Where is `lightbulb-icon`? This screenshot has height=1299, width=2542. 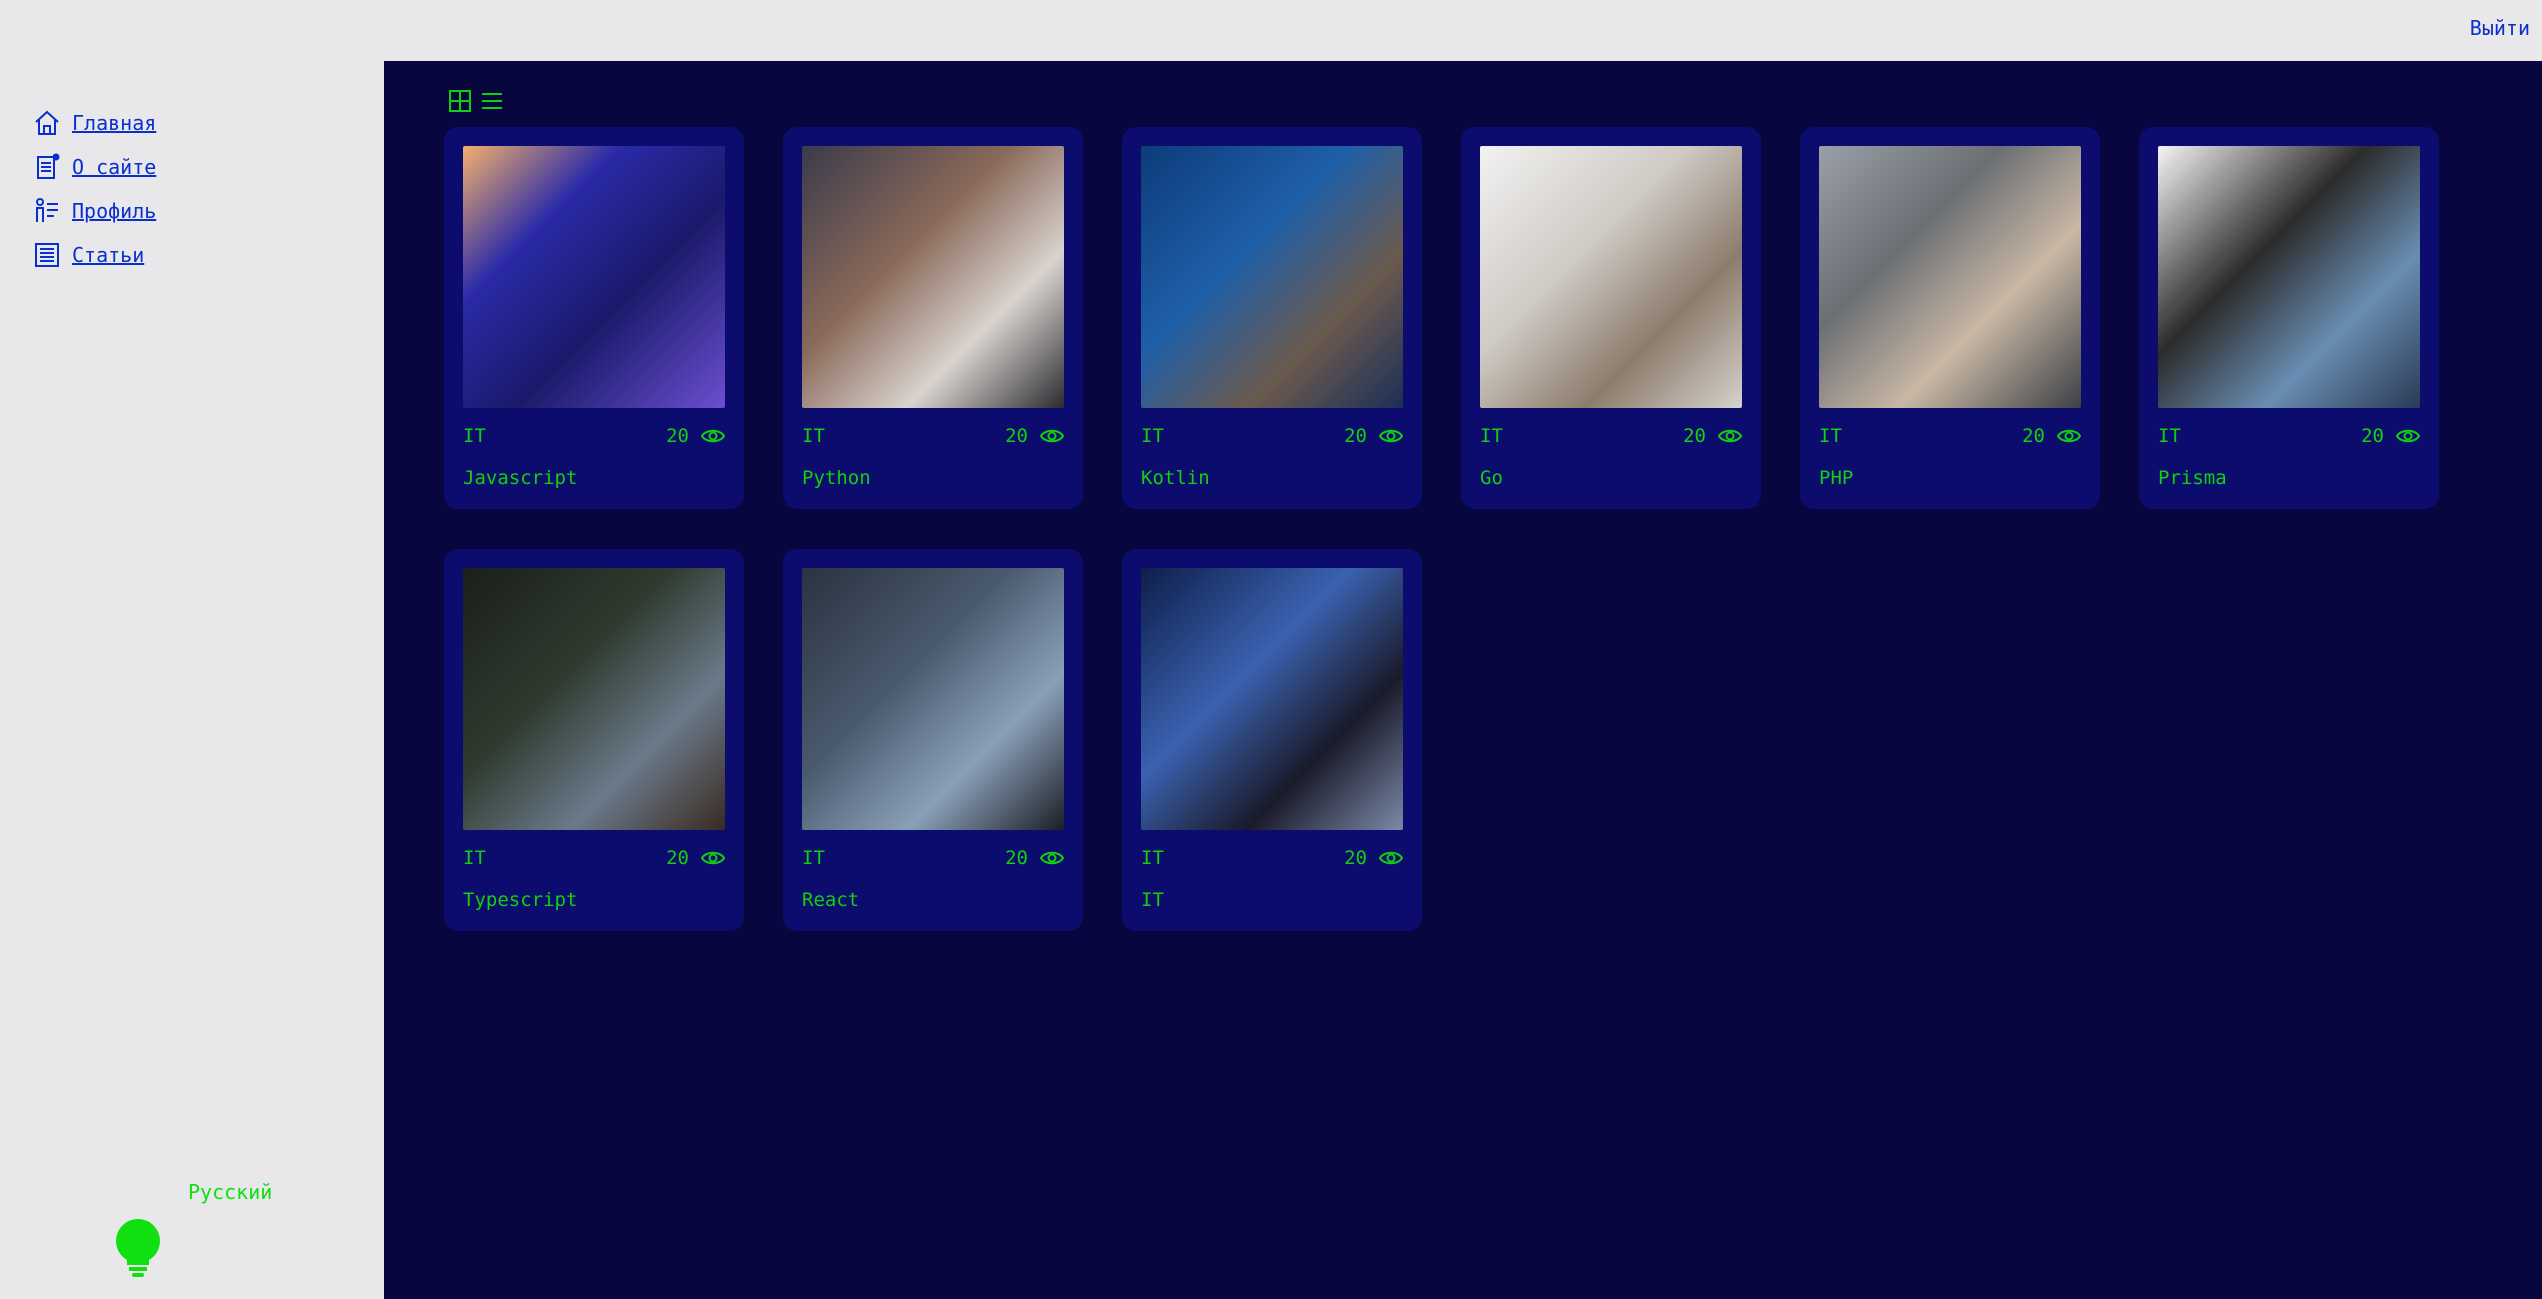 lightbulb-icon is located at coordinates (138, 1248).